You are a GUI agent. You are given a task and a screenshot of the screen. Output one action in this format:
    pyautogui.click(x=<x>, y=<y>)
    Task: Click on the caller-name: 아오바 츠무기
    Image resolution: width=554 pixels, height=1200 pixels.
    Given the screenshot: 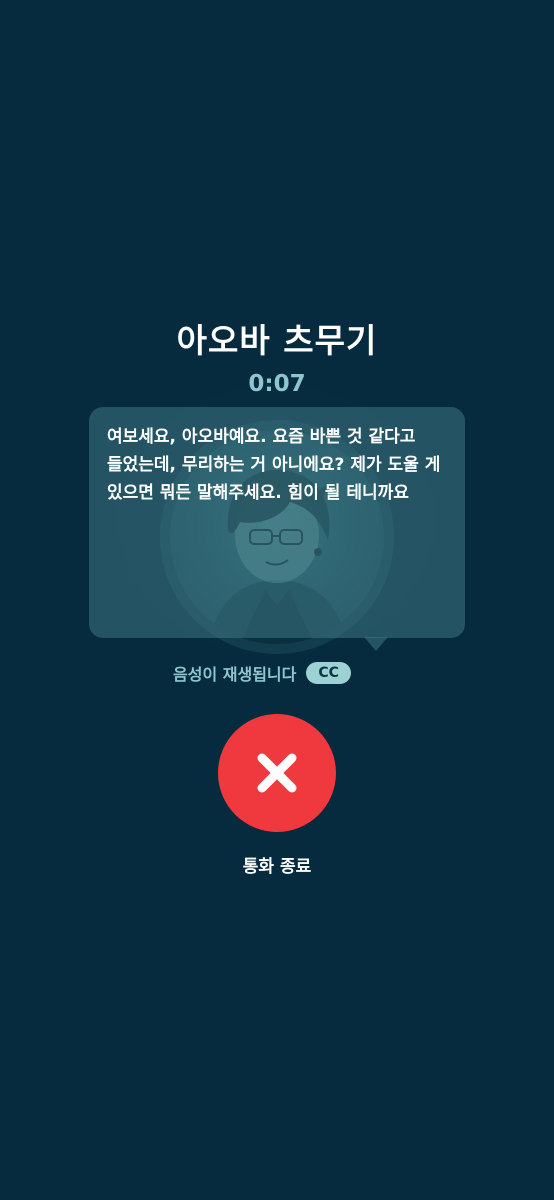 What is the action you would take?
    pyautogui.click(x=277, y=340)
    